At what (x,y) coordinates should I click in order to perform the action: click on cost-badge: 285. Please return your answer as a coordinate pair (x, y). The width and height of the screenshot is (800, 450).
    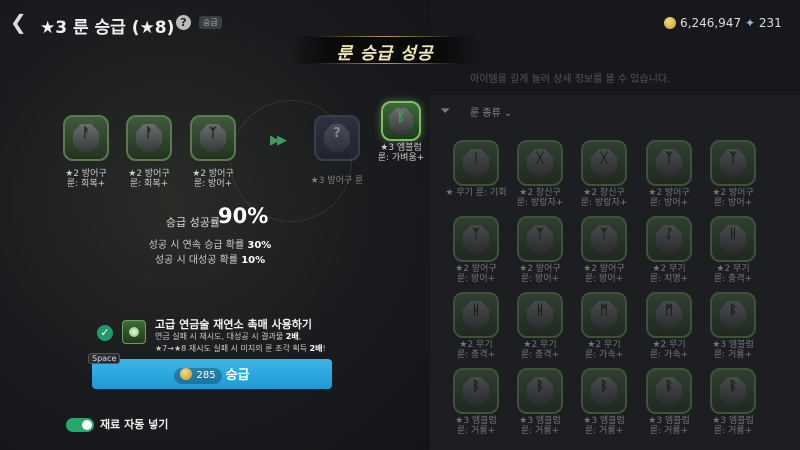
    Looking at the image, I should click on (198, 376).